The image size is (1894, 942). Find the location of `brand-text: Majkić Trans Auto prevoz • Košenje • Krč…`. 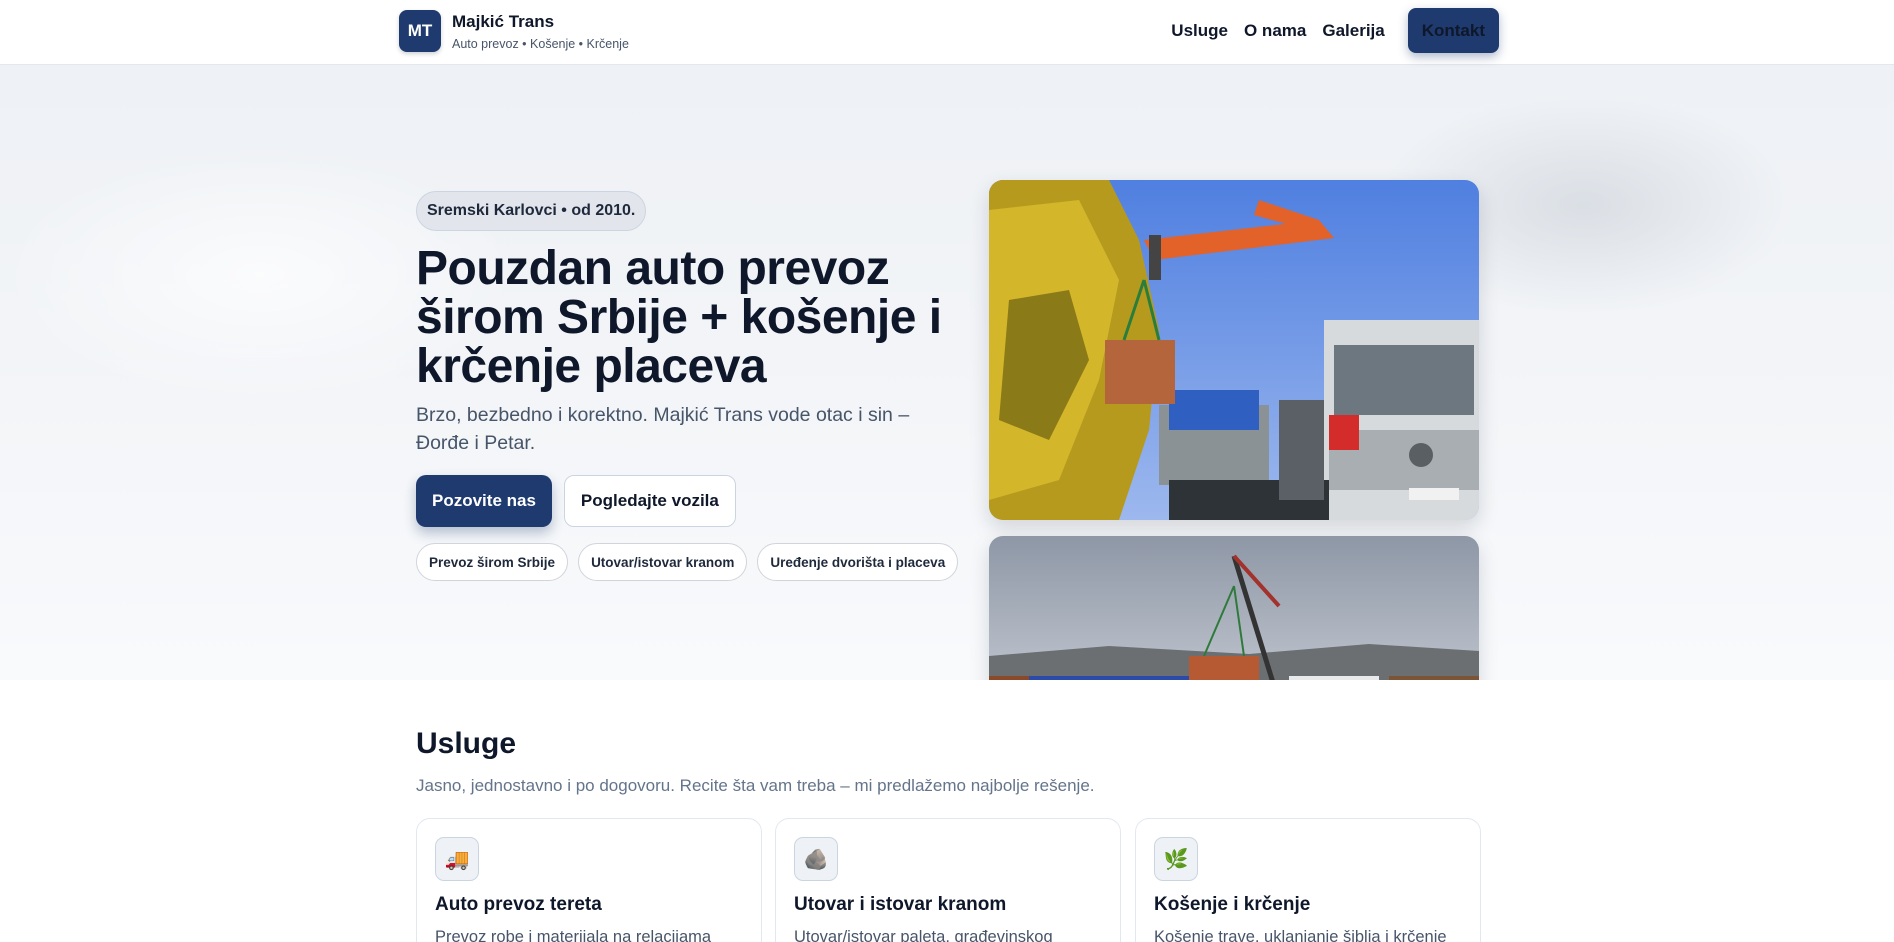

brand-text: Majkić Trans Auto prevoz • Košenje • Krč… is located at coordinates (540, 31).